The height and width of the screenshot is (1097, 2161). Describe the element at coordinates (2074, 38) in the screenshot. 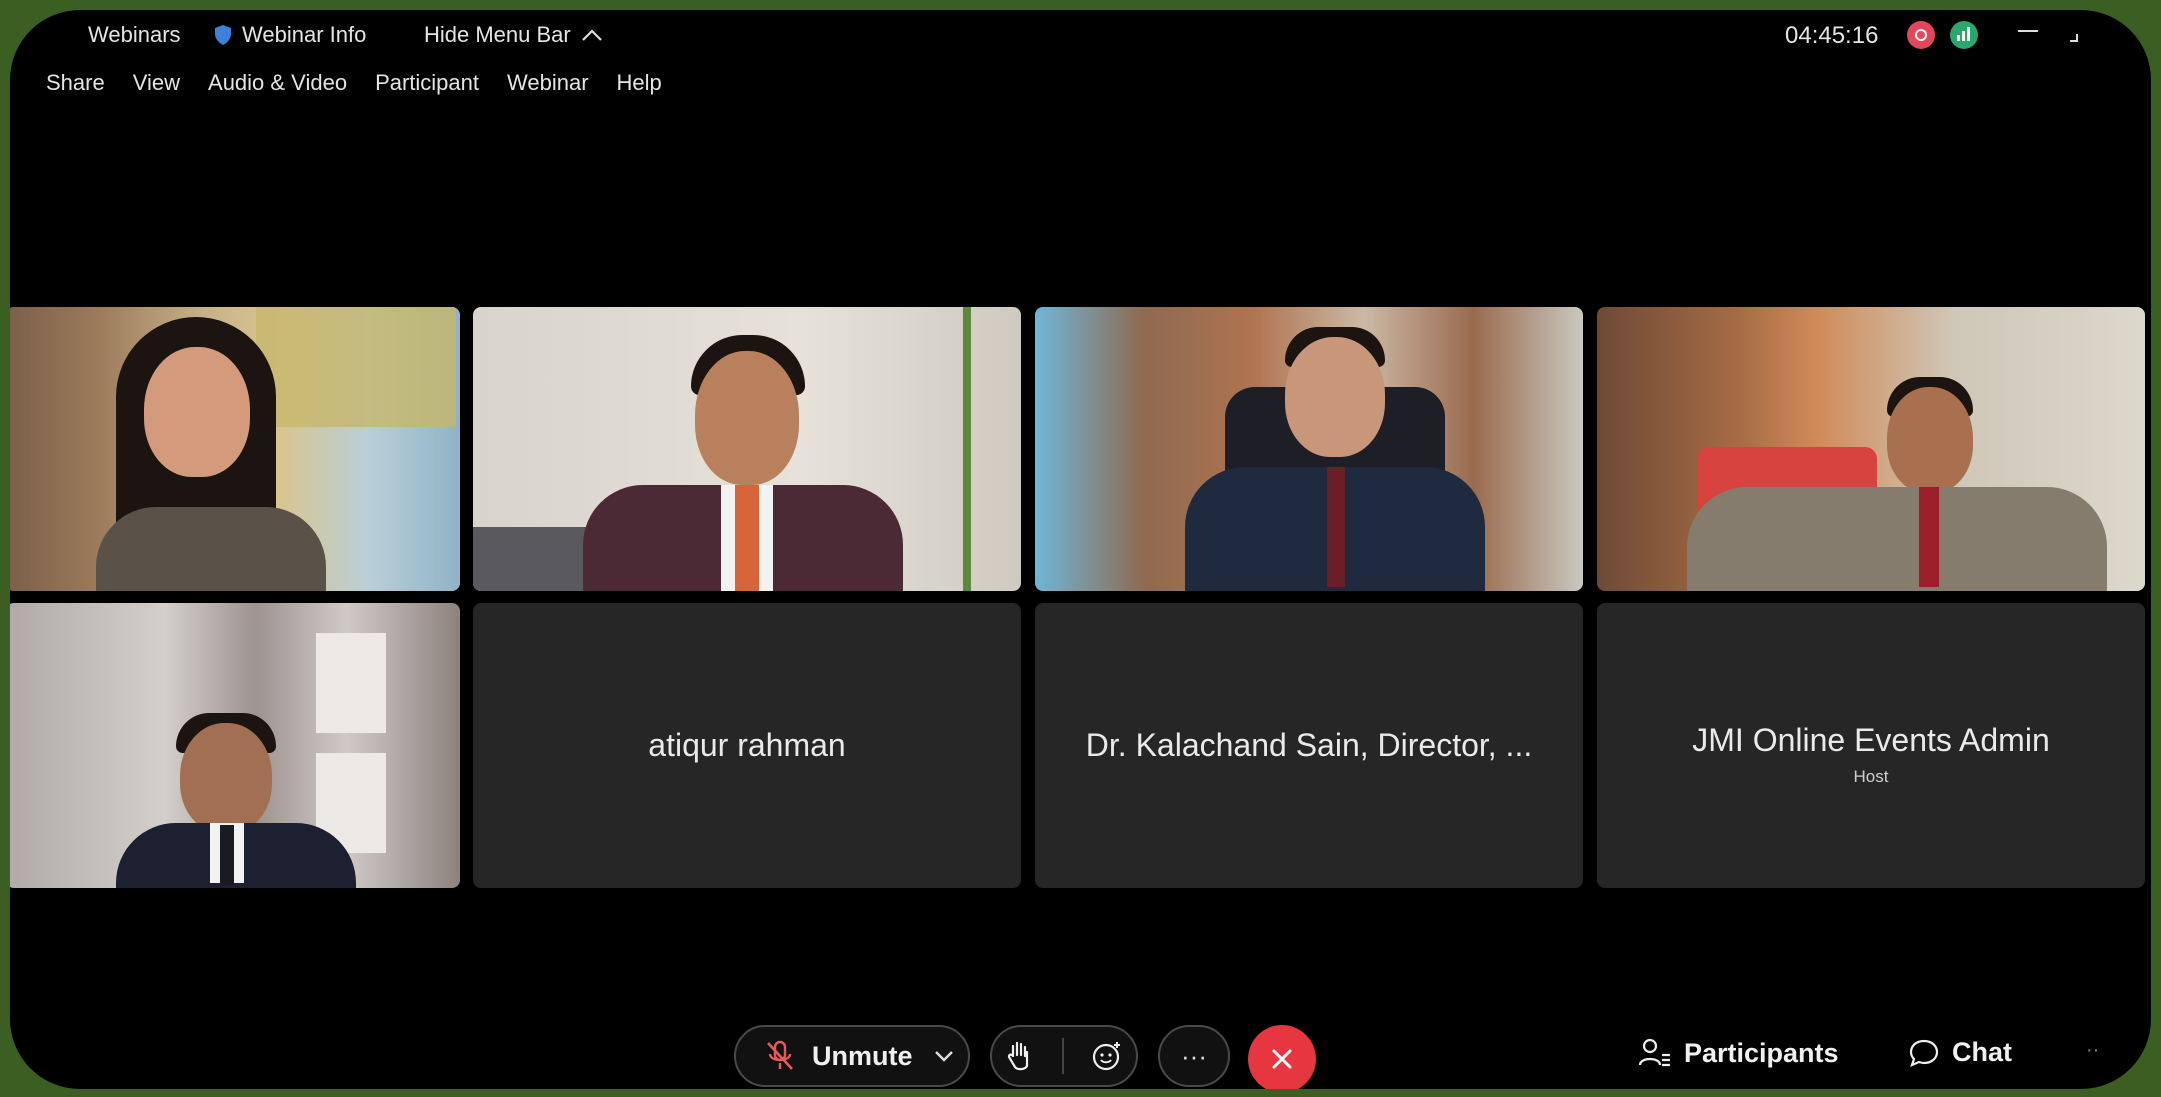

I see `maximize-button` at that location.